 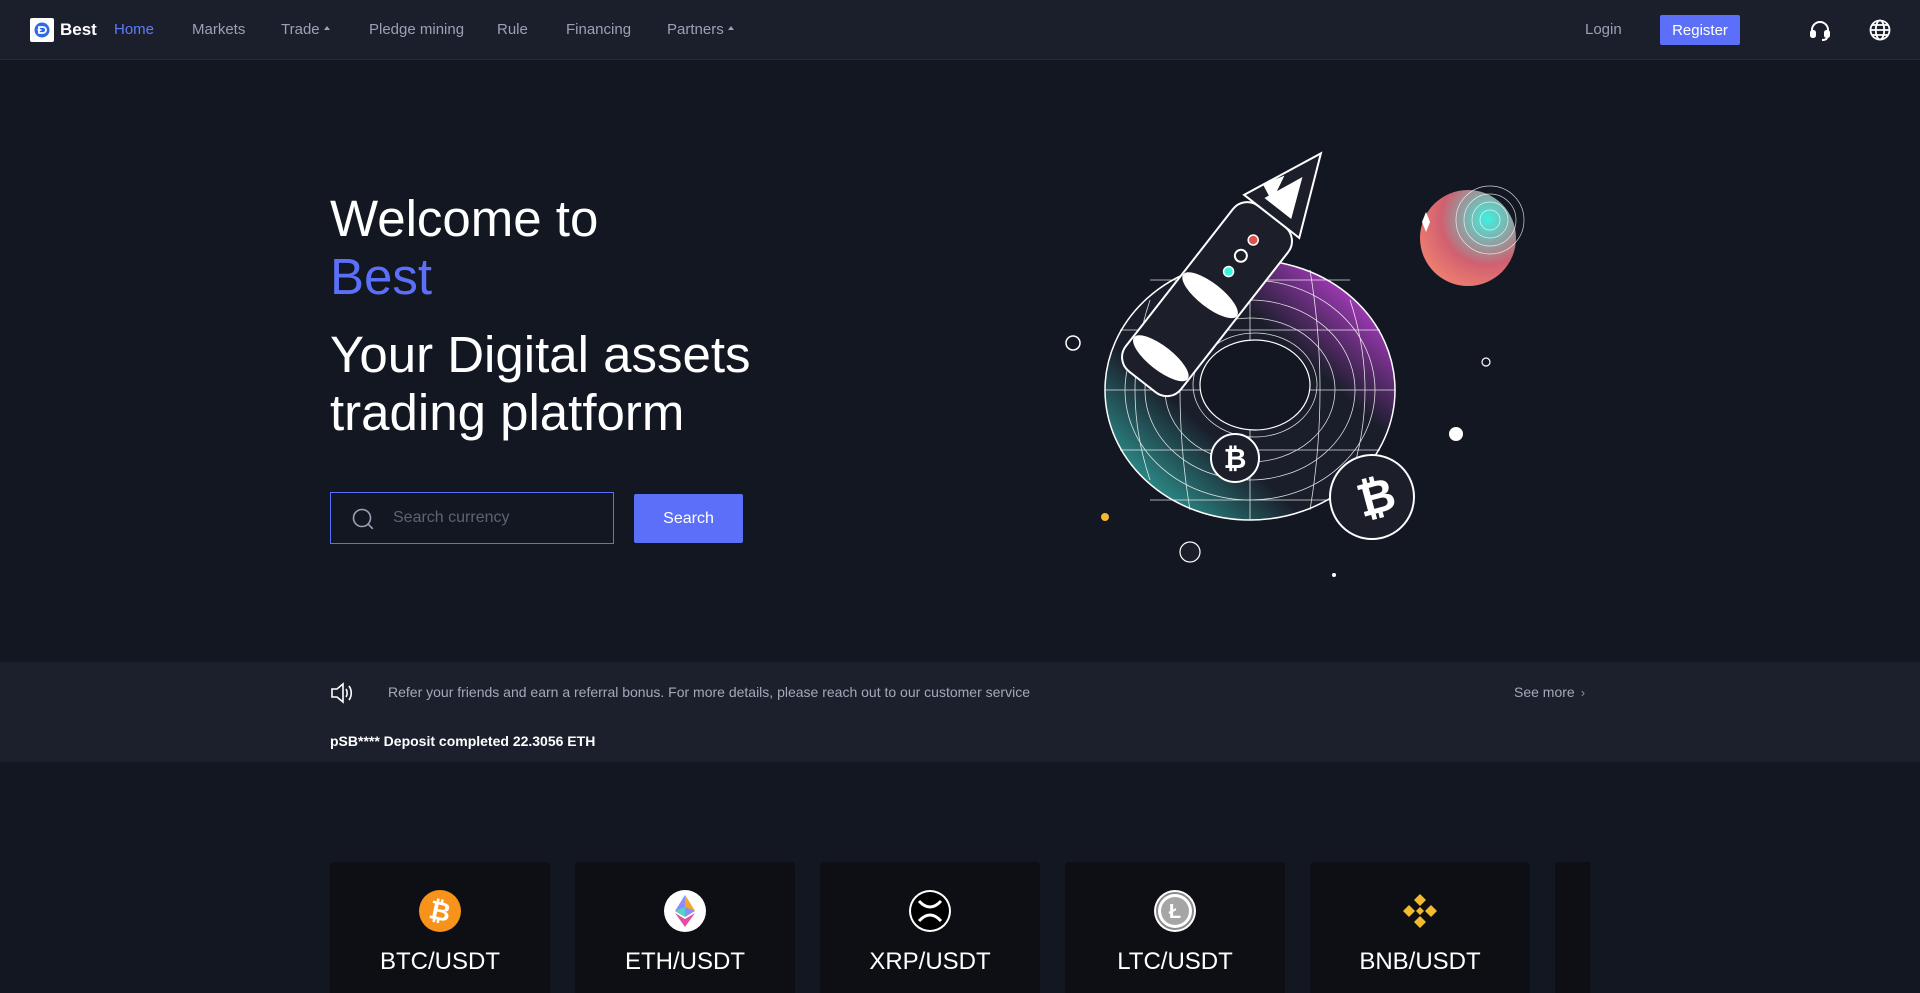 I want to click on market-card-bnb: BNB/USDT, so click(x=1420, y=927).